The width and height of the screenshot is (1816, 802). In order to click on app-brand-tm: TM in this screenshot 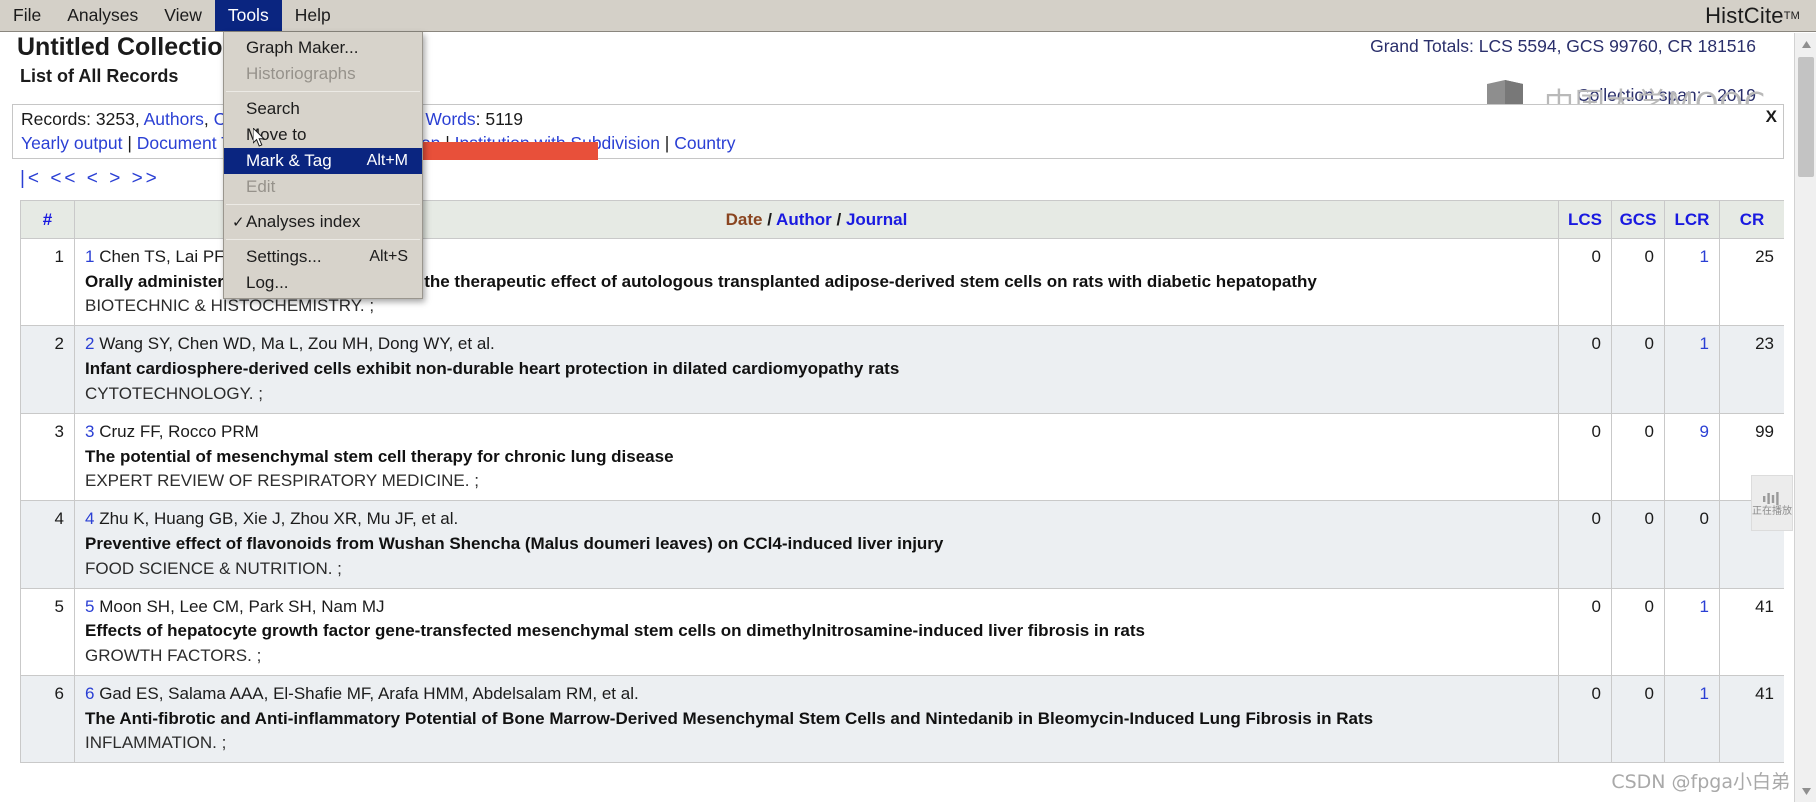, I will do `click(1791, 15)`.